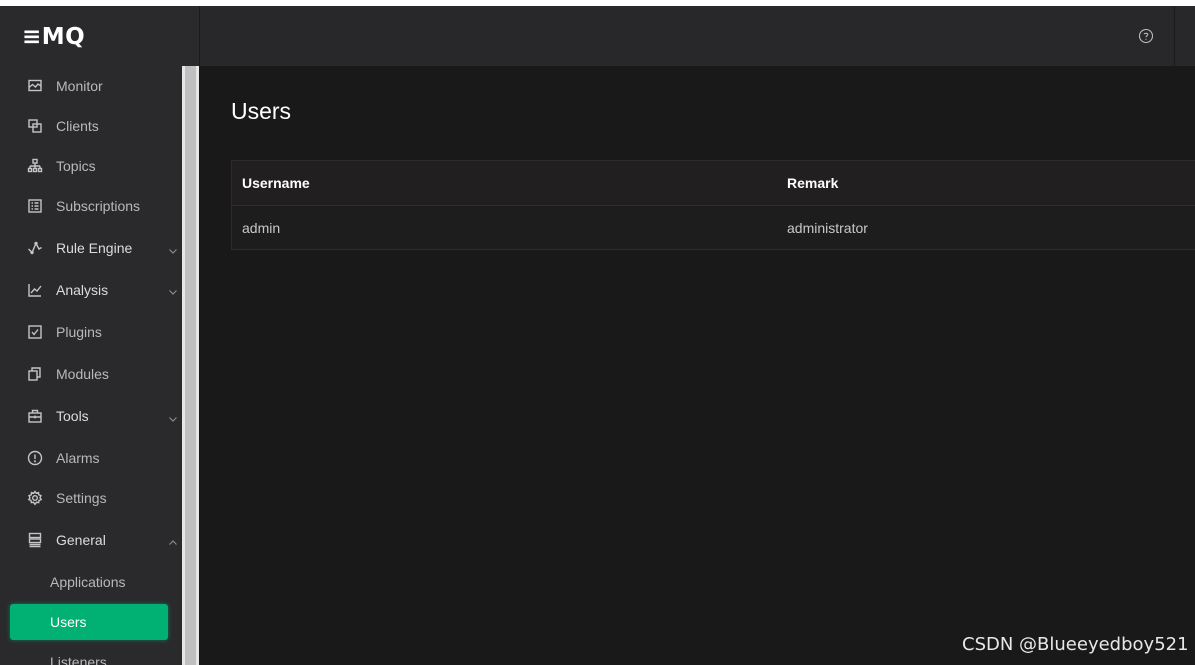 The width and height of the screenshot is (1195, 665). What do you see at coordinates (261, 111) in the screenshot?
I see `page-title: Users` at bounding box center [261, 111].